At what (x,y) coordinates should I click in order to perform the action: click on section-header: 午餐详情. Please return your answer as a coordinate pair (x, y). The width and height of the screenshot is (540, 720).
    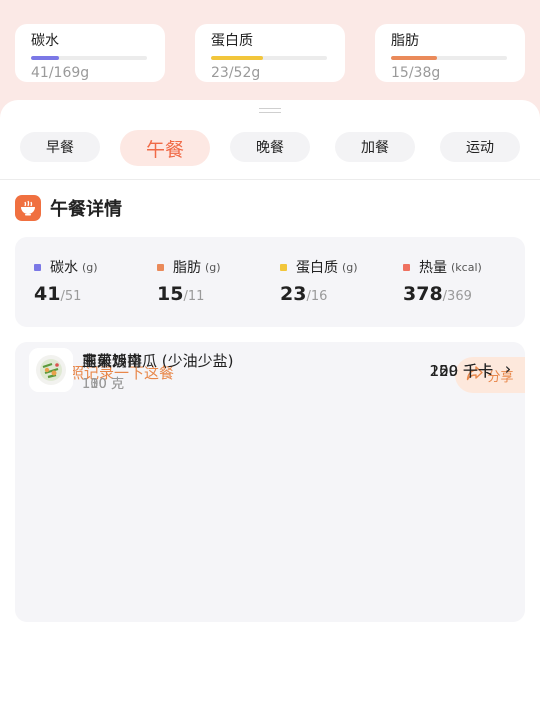
    Looking at the image, I should click on (68, 208).